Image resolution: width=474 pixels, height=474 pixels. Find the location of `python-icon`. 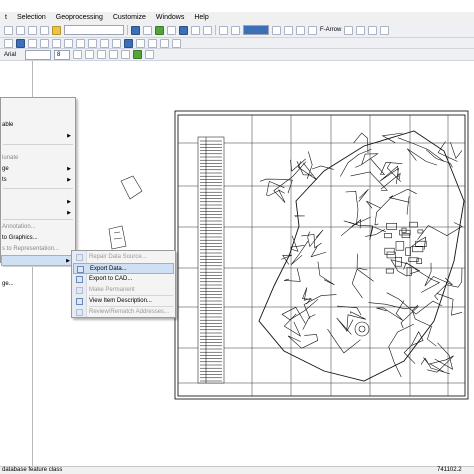

python-icon is located at coordinates (195, 30).